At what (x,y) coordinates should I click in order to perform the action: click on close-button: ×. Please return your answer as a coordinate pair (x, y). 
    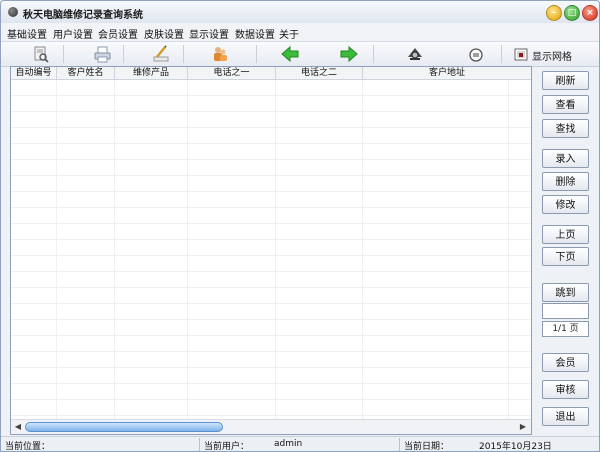
    Looking at the image, I should click on (590, 13).